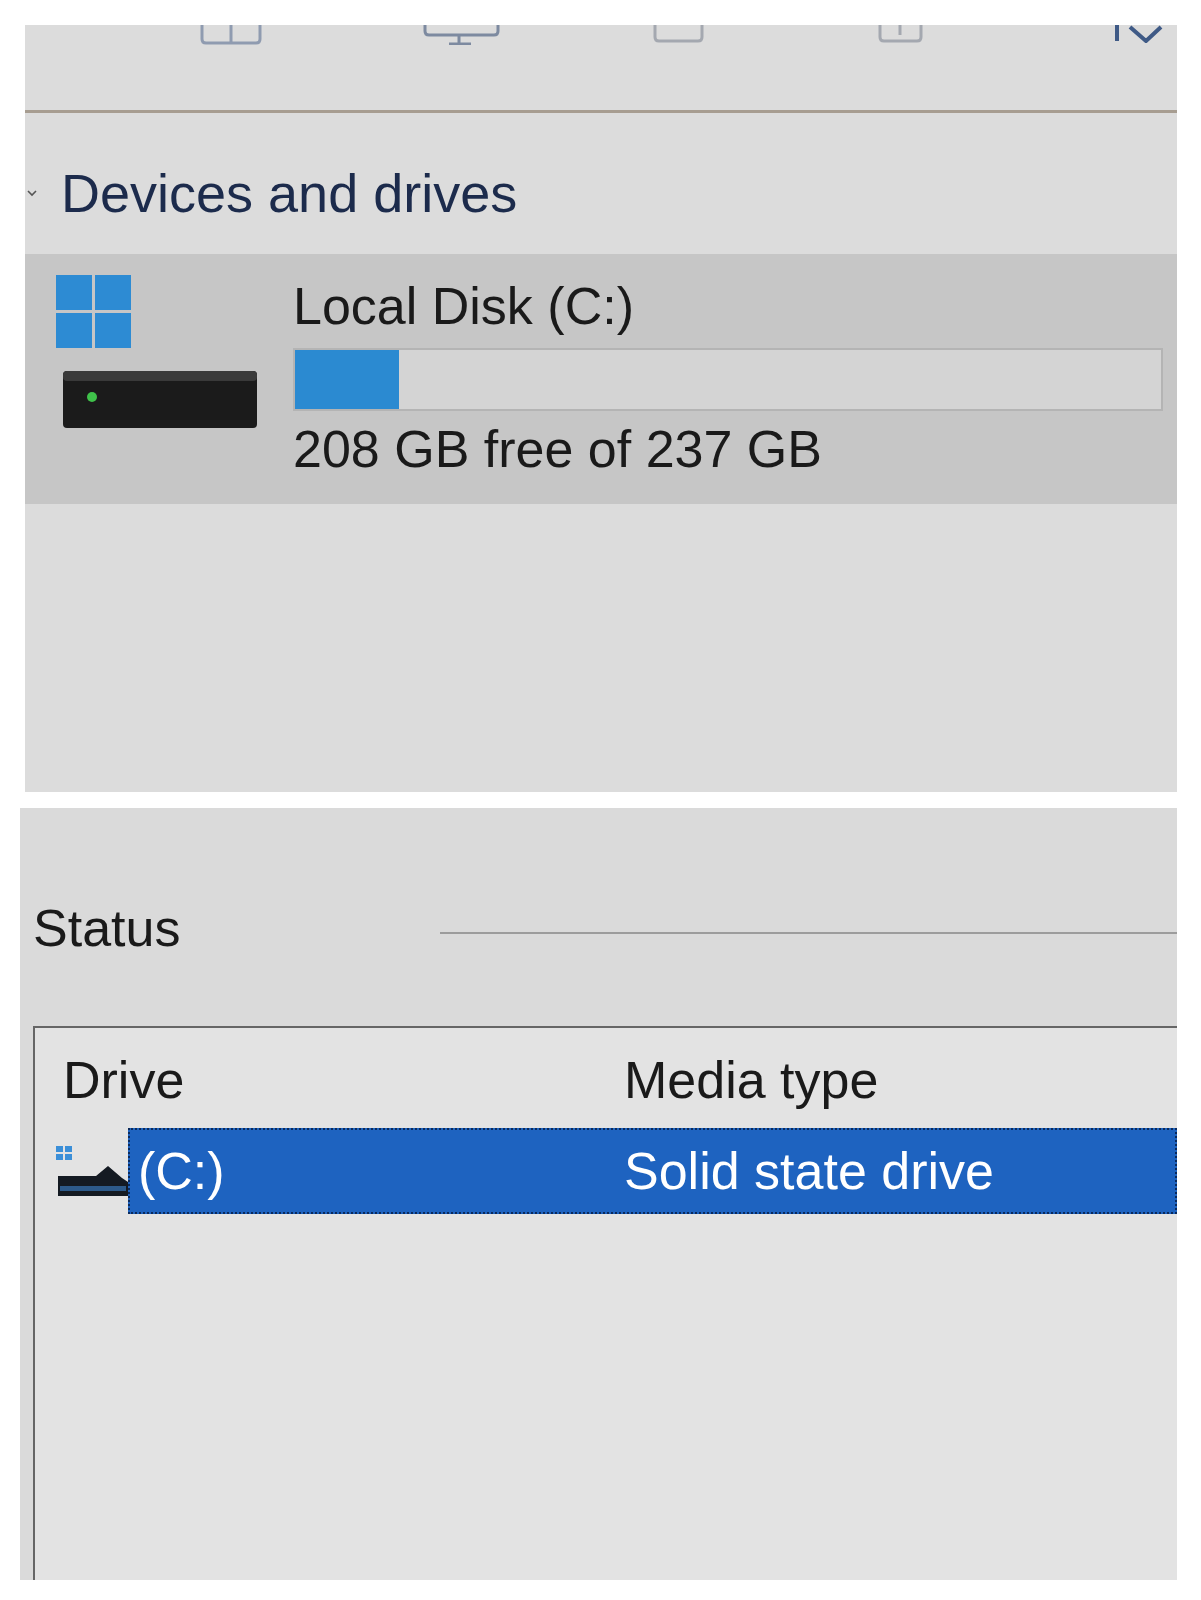 This screenshot has width=1201, height=1600. I want to click on group-title: Status, so click(107, 928).